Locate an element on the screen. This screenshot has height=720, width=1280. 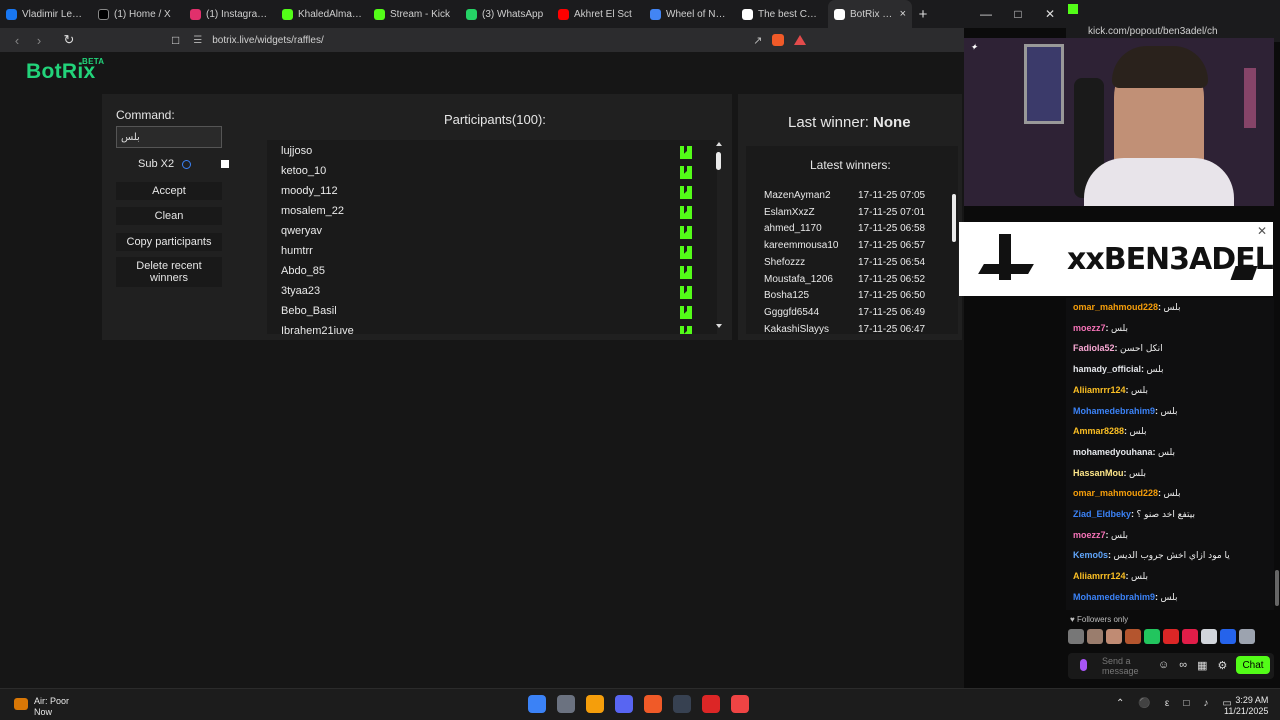
chat-username: hamady_official is located at coordinates (1107, 369).